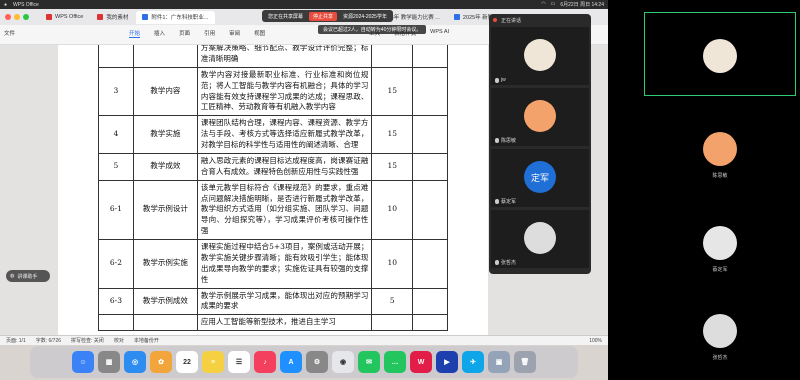  I want to click on row-item: 教学示例实施, so click(165, 264).